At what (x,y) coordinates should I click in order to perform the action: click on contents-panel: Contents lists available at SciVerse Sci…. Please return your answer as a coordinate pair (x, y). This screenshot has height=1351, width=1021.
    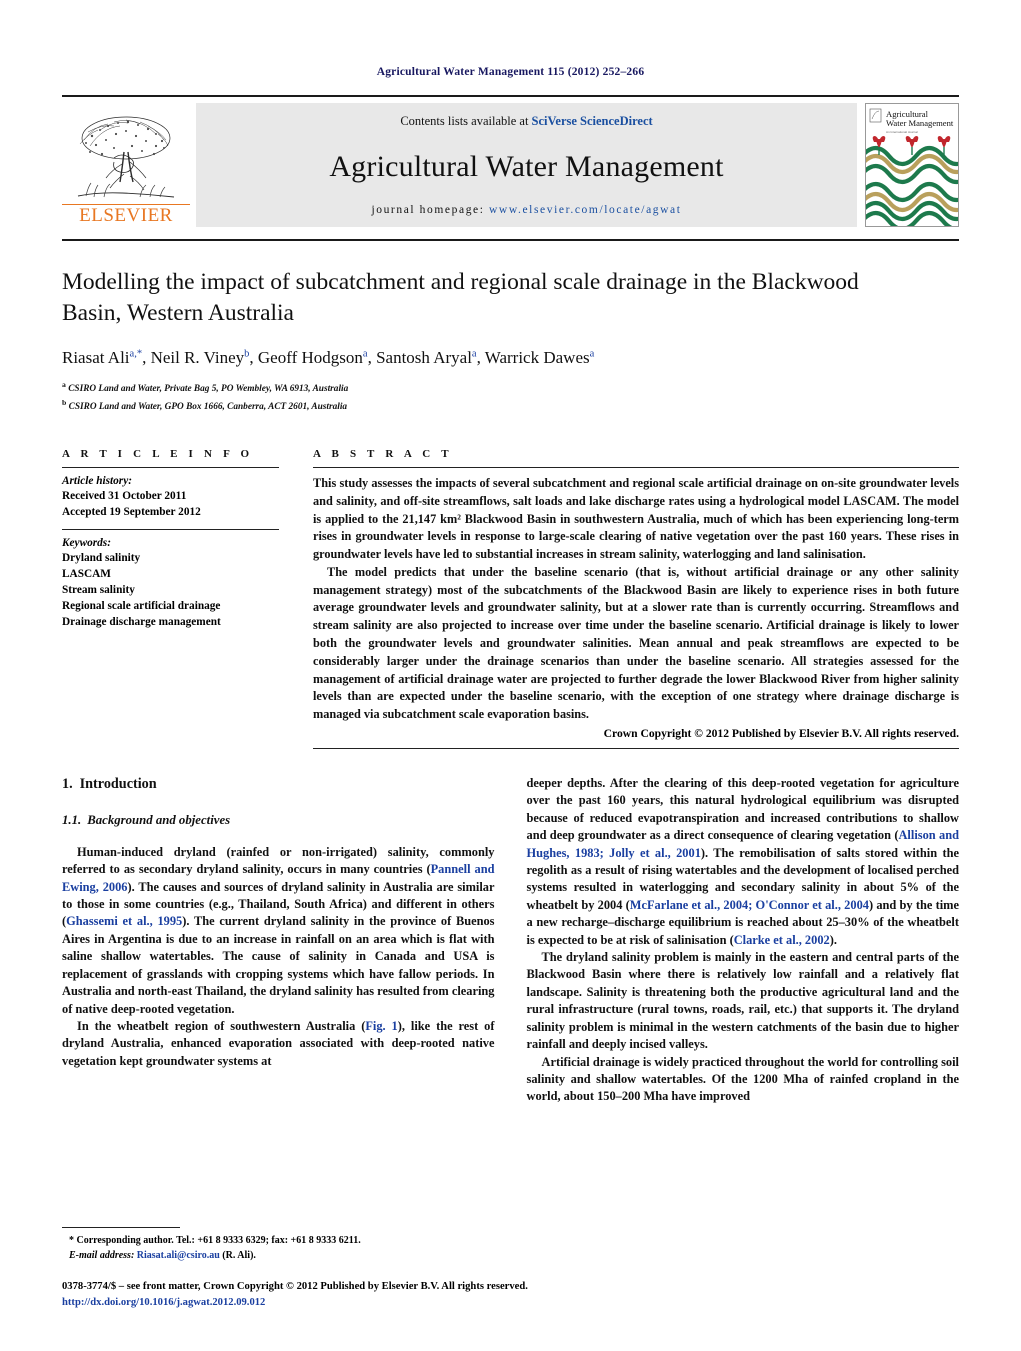
    Looking at the image, I should click on (526, 165).